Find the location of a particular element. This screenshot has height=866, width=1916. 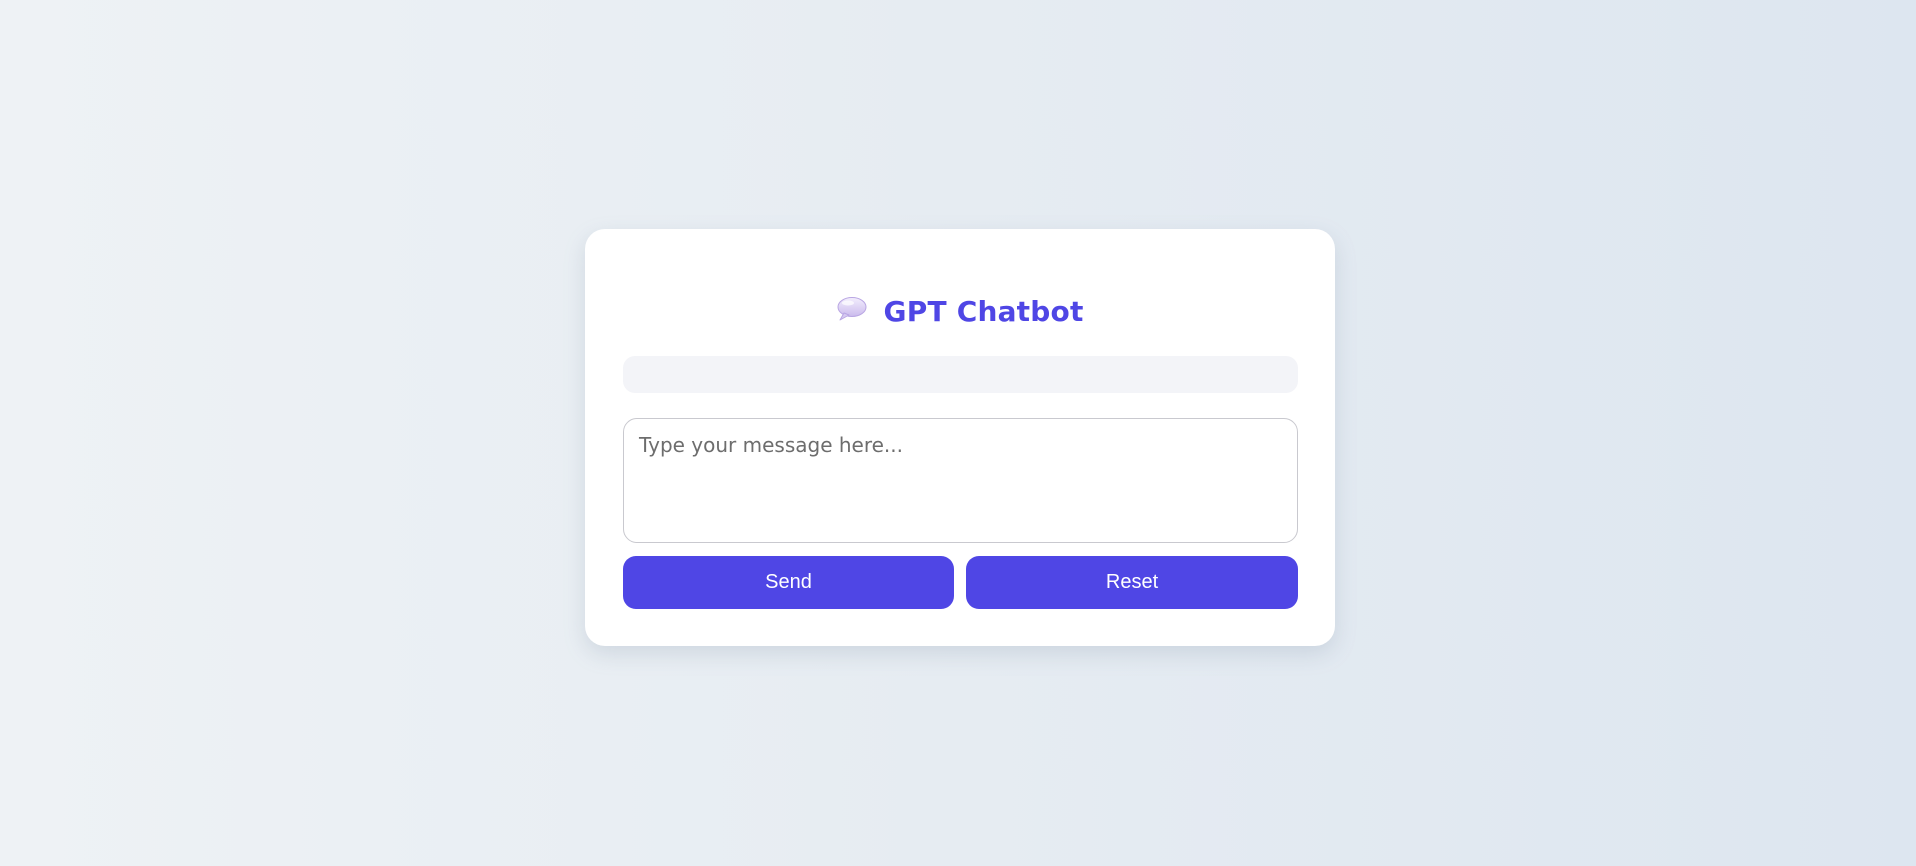

header: GPT Chatbot is located at coordinates (960, 311).